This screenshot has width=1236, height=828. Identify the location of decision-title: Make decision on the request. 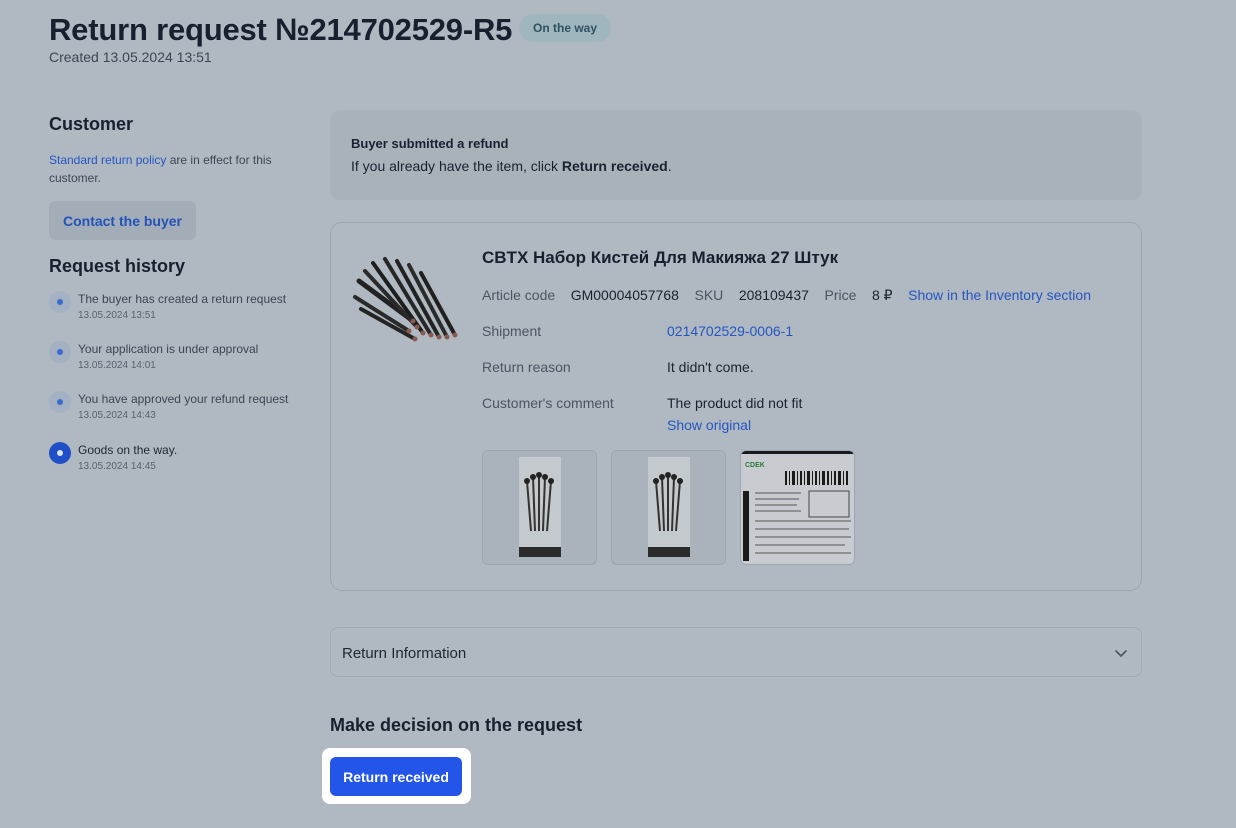
(456, 725).